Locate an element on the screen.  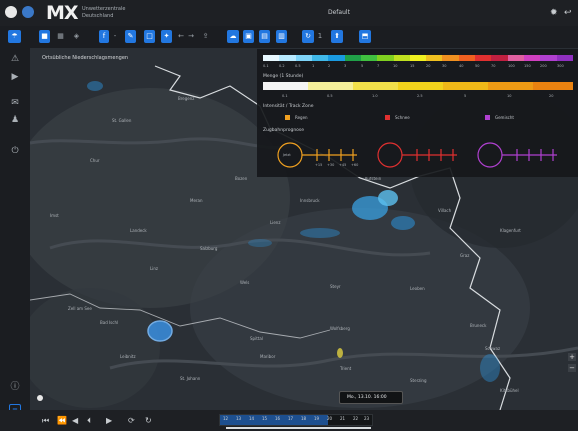
scale-tick: 150 is located at coordinates (527, 66).